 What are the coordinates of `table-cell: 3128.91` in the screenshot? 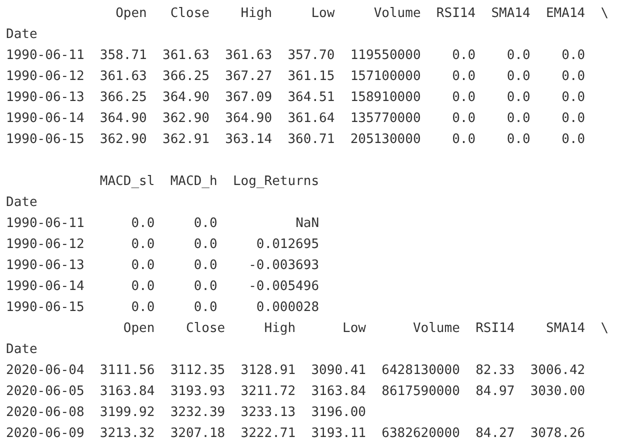 It's located at (268, 370).